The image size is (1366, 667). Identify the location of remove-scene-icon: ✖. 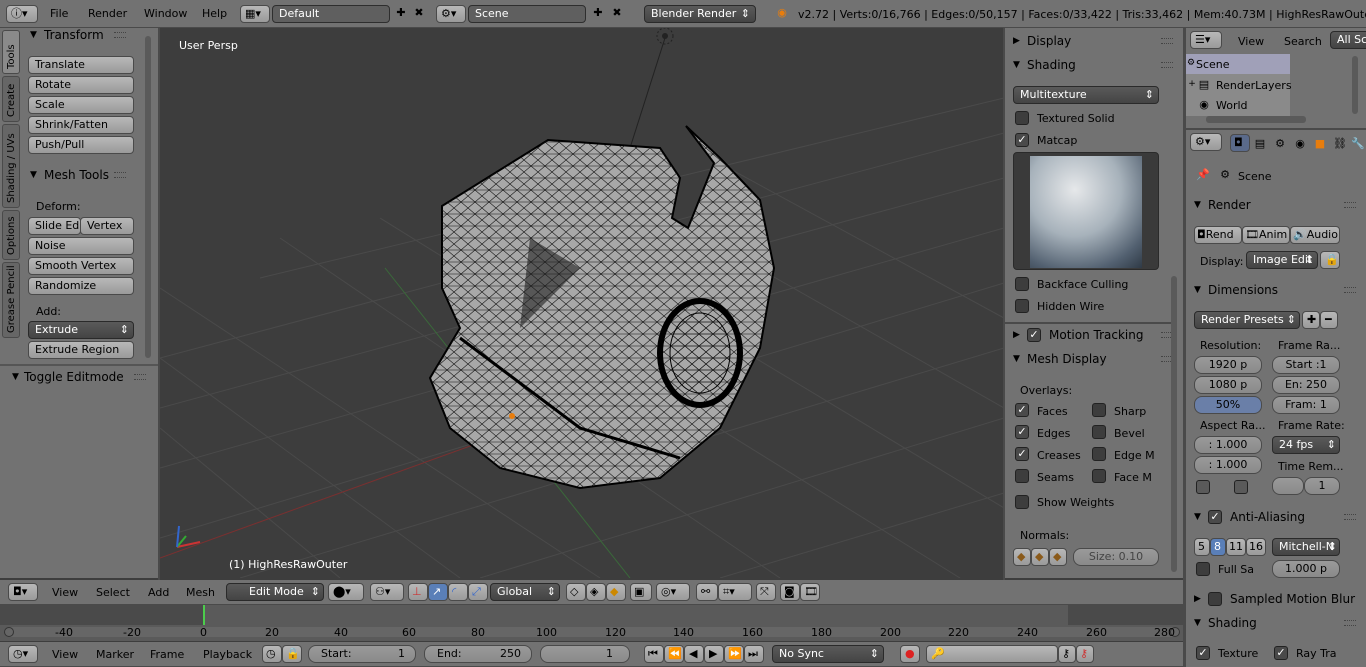
(617, 12).